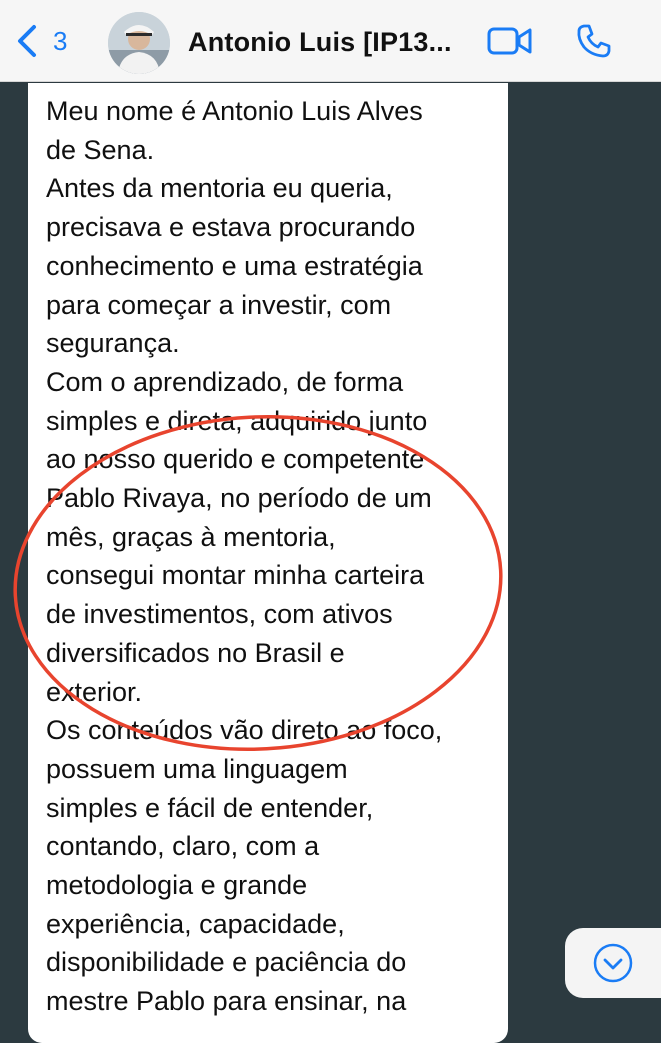 Image resolution: width=661 pixels, height=1043 pixels. Describe the element at coordinates (219, 188) in the screenshot. I see `message-line: Antes da mentoria eu queria,` at that location.